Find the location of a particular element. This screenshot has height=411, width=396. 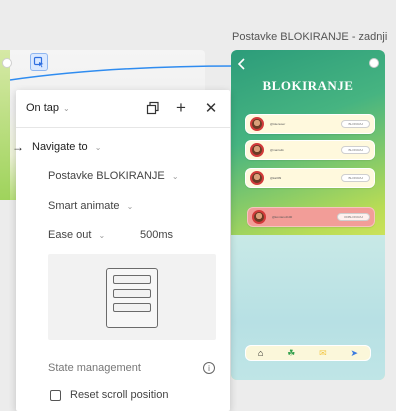

back-chevron-icon is located at coordinates (242, 64).